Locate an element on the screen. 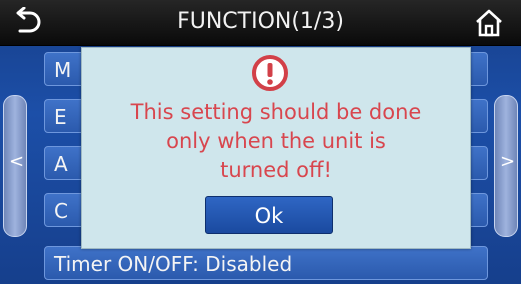 Image resolution: width=521 pixels, height=284 pixels. home-icon is located at coordinates (489, 23).